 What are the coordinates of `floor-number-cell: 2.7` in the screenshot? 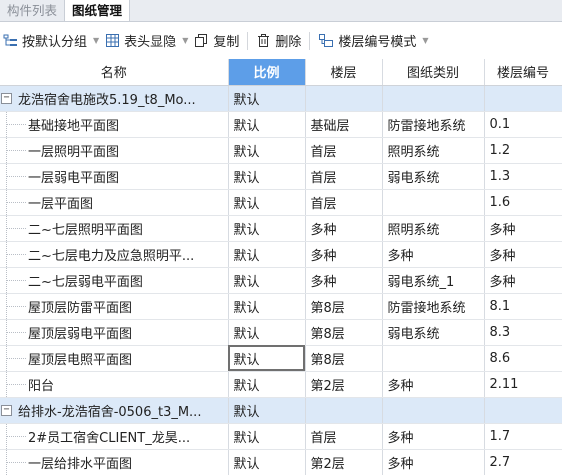 It's located at (523, 462).